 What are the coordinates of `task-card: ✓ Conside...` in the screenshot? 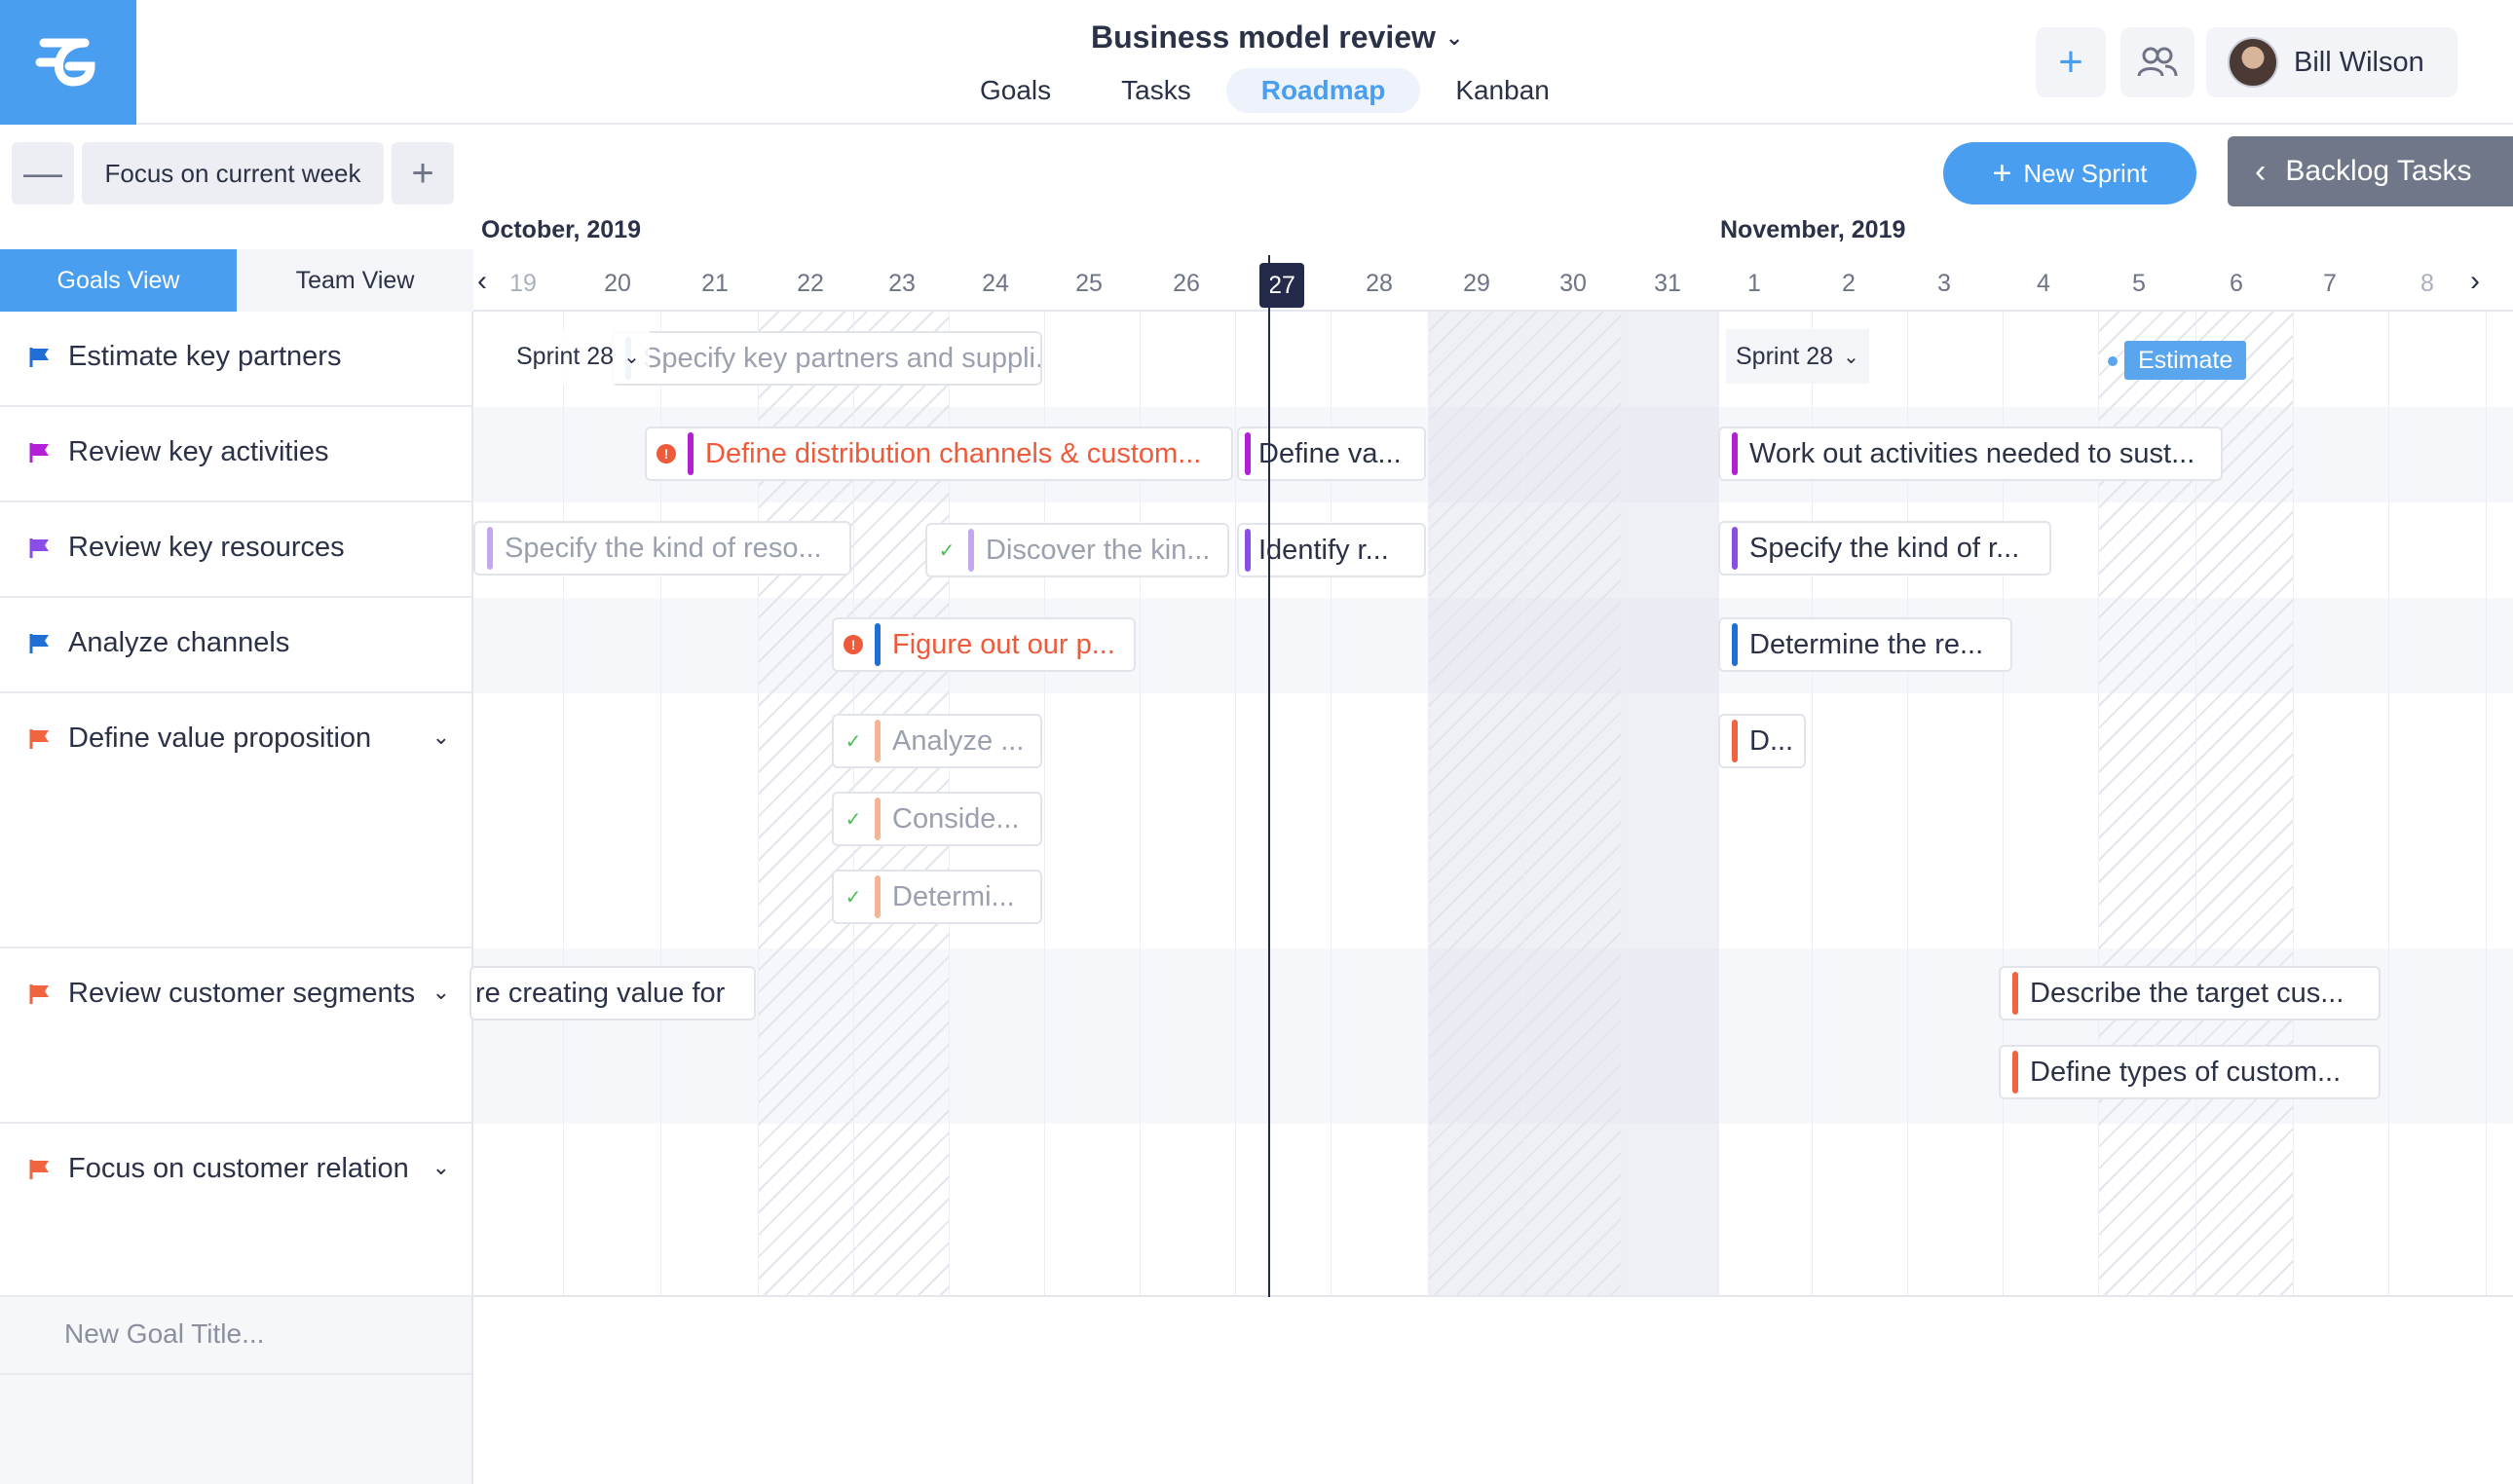 It's located at (937, 819).